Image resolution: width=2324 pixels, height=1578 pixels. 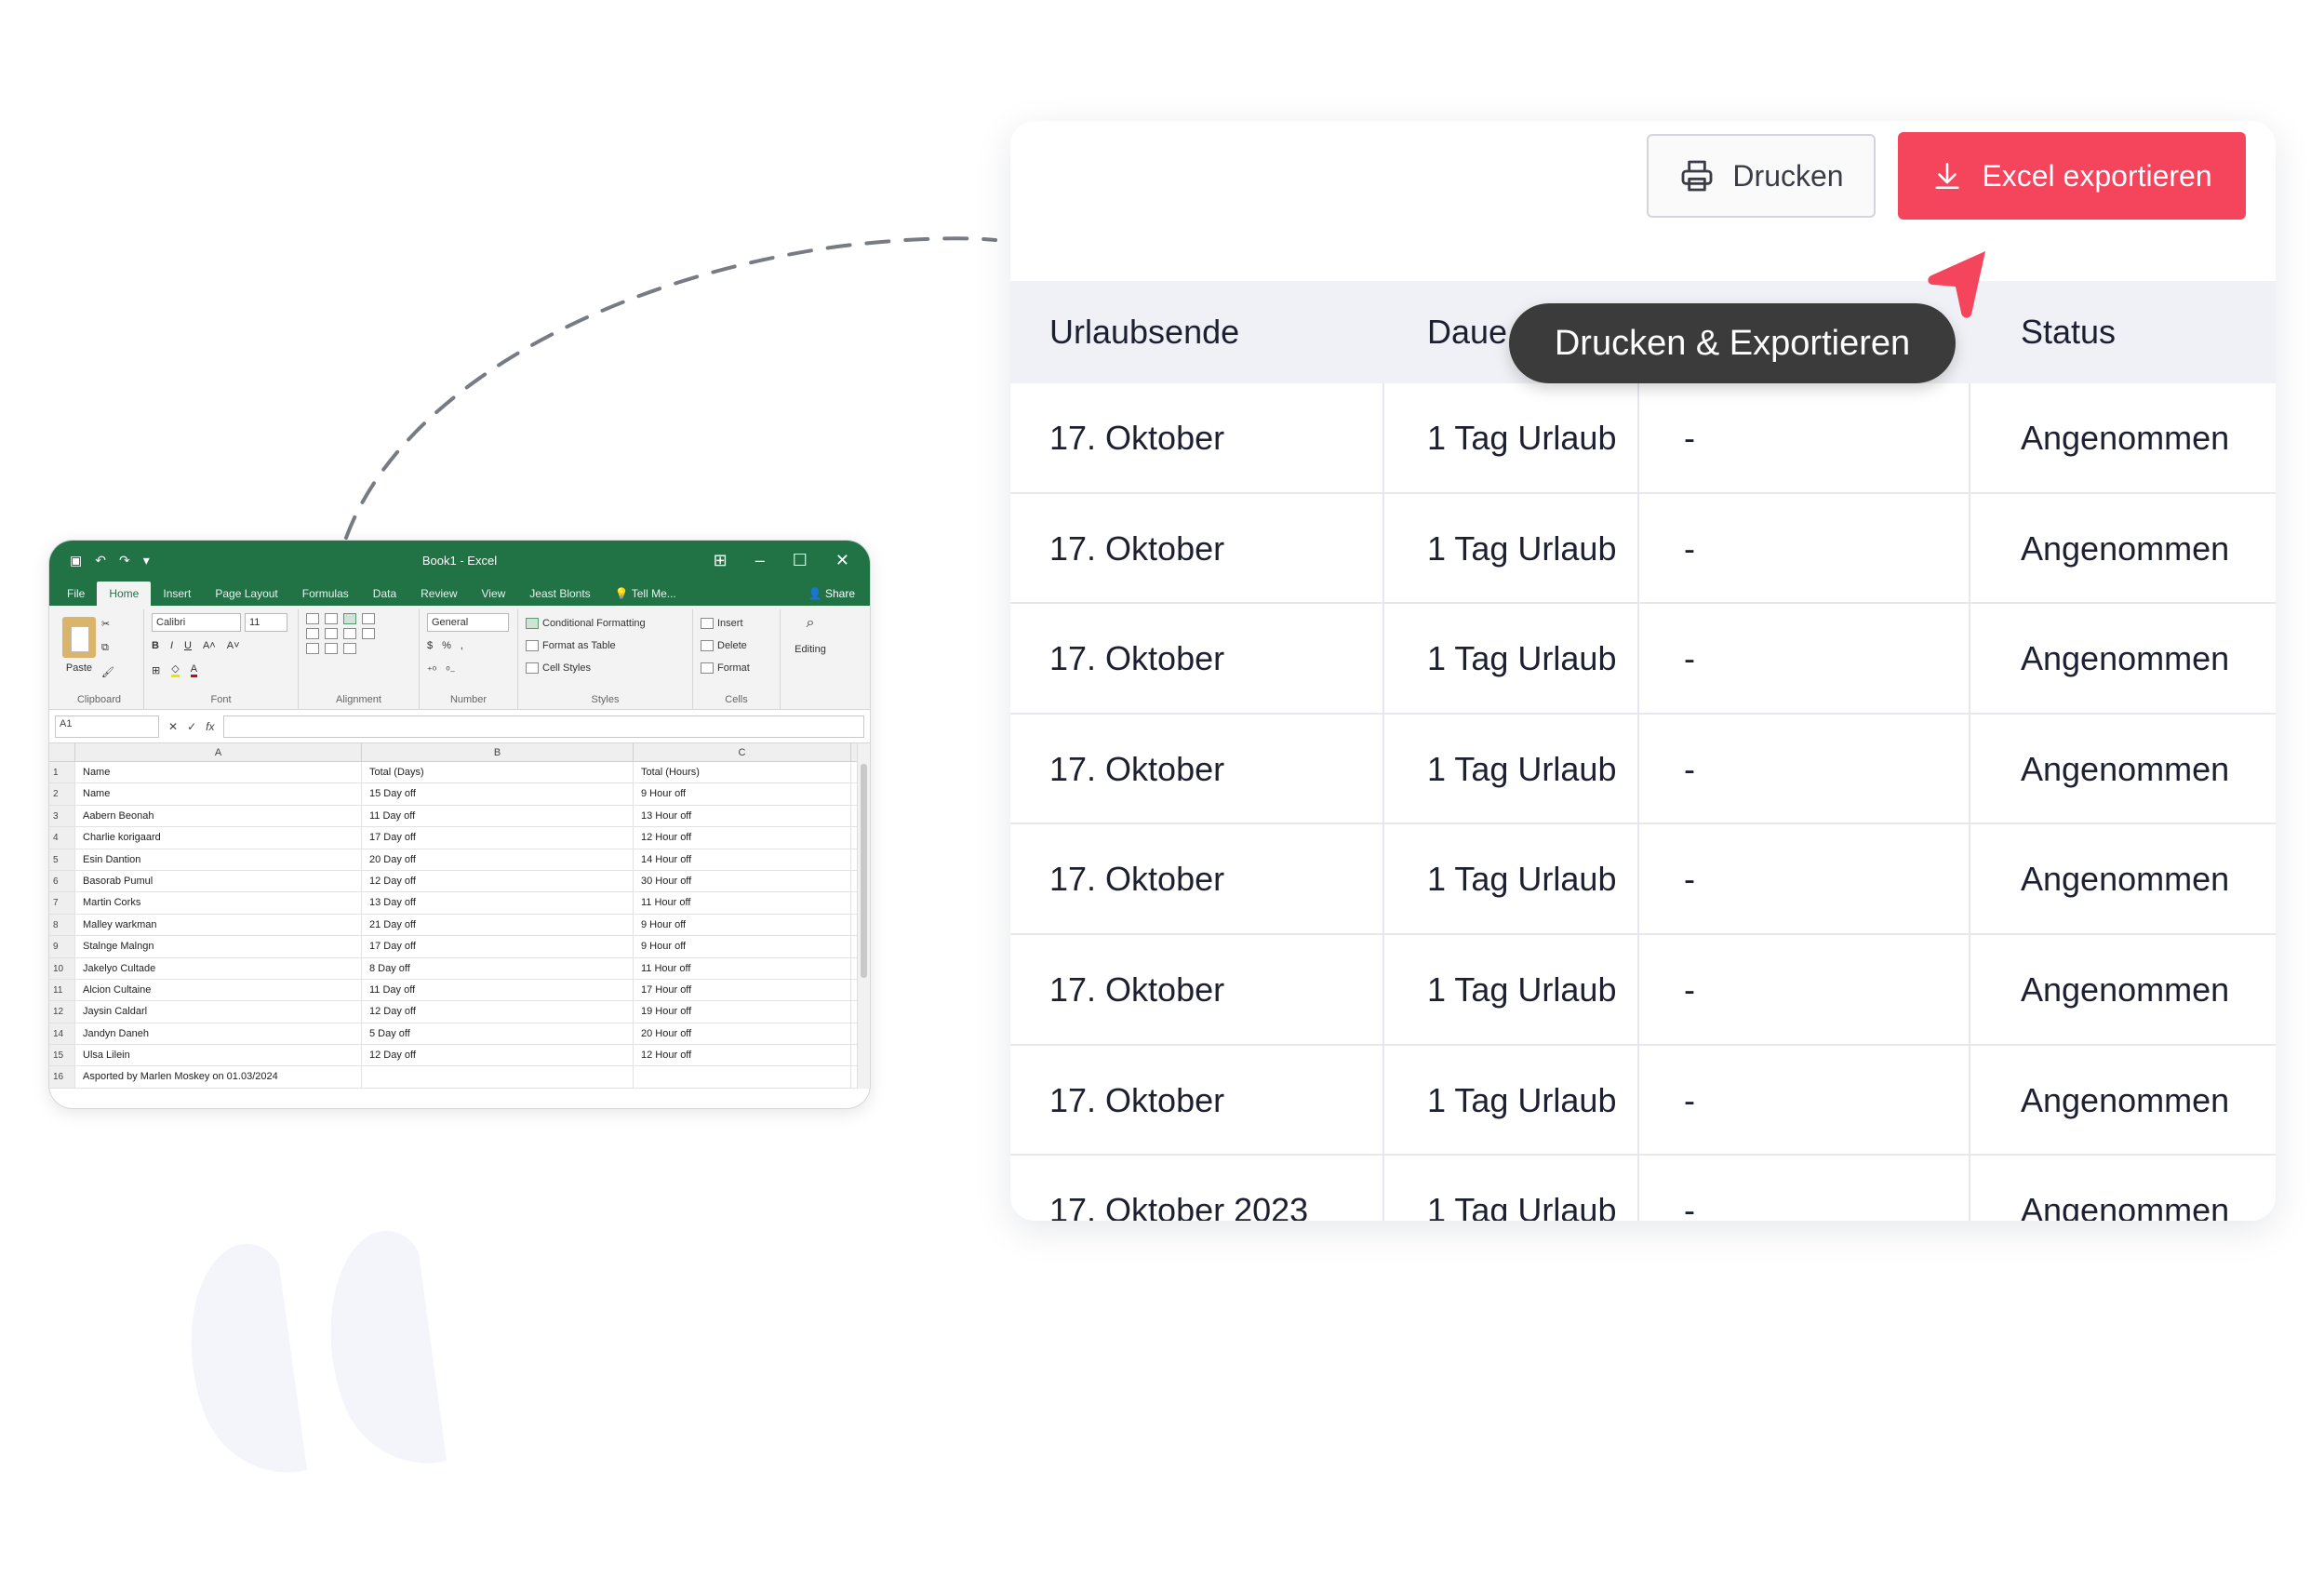 I want to click on cell-a: Esin Dantion, so click(x=218, y=859).